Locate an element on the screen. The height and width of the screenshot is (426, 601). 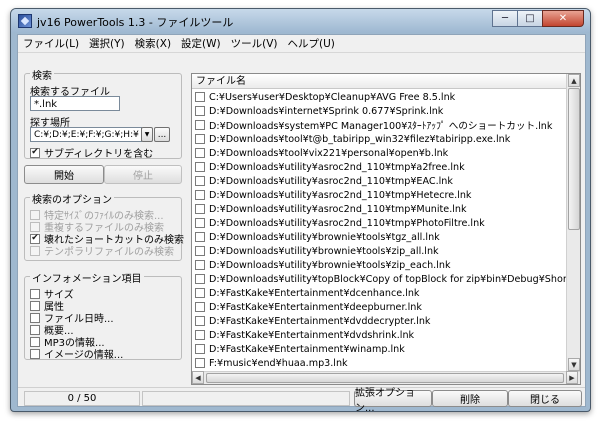
vertical-scroll-thumb is located at coordinates (574, 159).